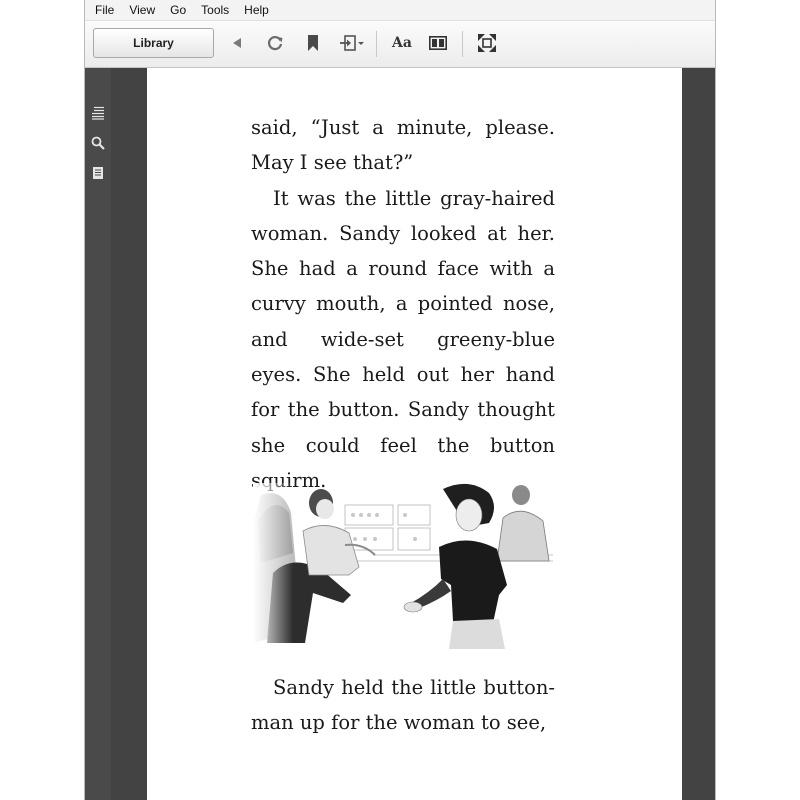 This screenshot has width=800, height=800. What do you see at coordinates (438, 43) in the screenshot?
I see `layout-icon` at bounding box center [438, 43].